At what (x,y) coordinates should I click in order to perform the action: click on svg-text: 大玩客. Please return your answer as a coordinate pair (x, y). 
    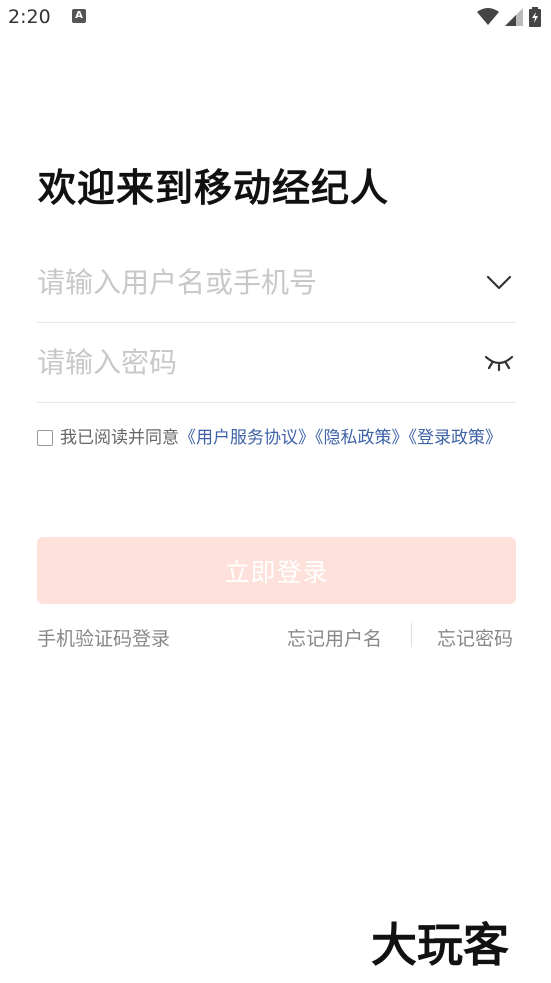
    Looking at the image, I should click on (440, 944).